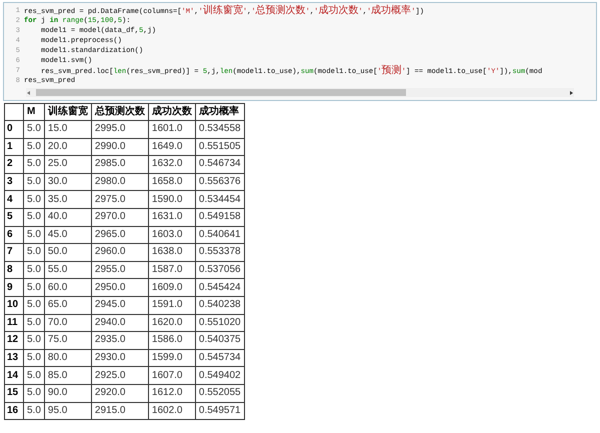  What do you see at coordinates (14, 182) in the screenshot?
I see `row-index: 3` at bounding box center [14, 182].